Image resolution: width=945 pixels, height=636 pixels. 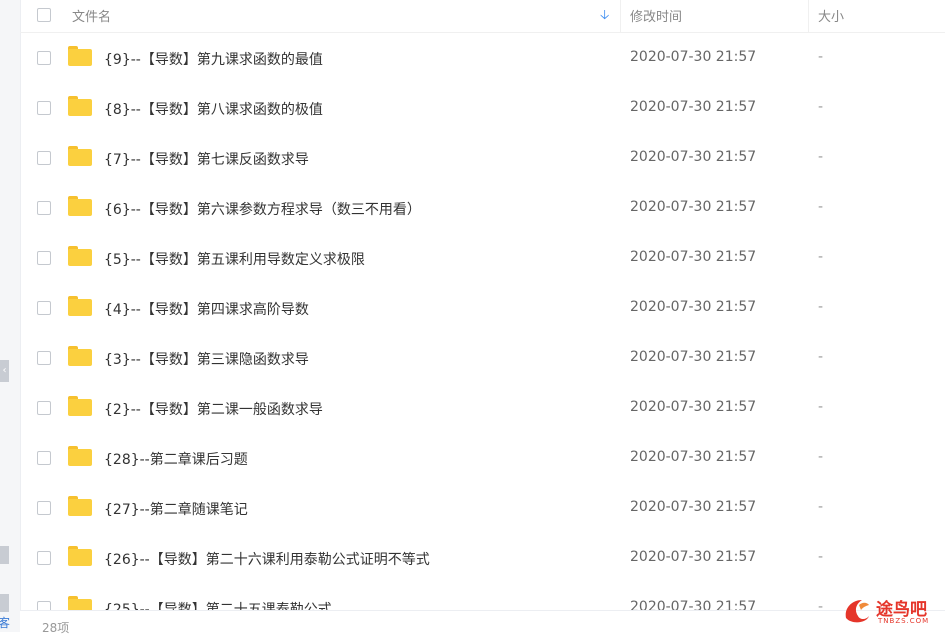 What do you see at coordinates (904, 621) in the screenshot?
I see `watermark-subtext: TNBZS.COM` at bounding box center [904, 621].